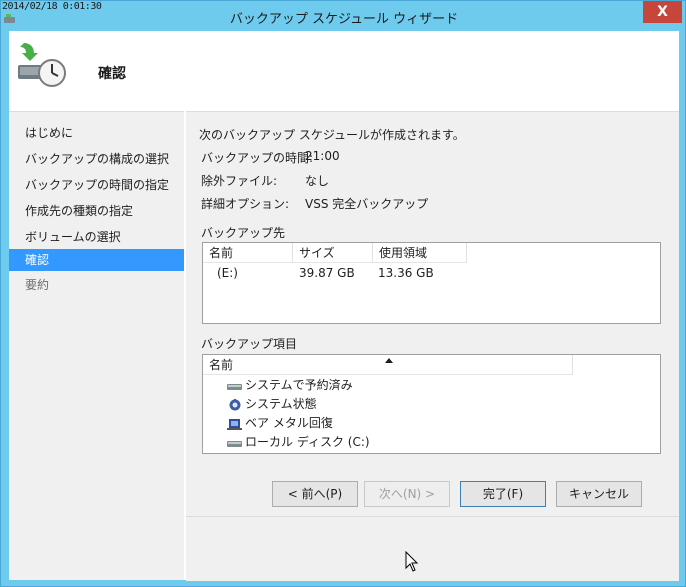 The image size is (686, 587). I want to click on destination-row-used: 13.36 GB, so click(406, 273).